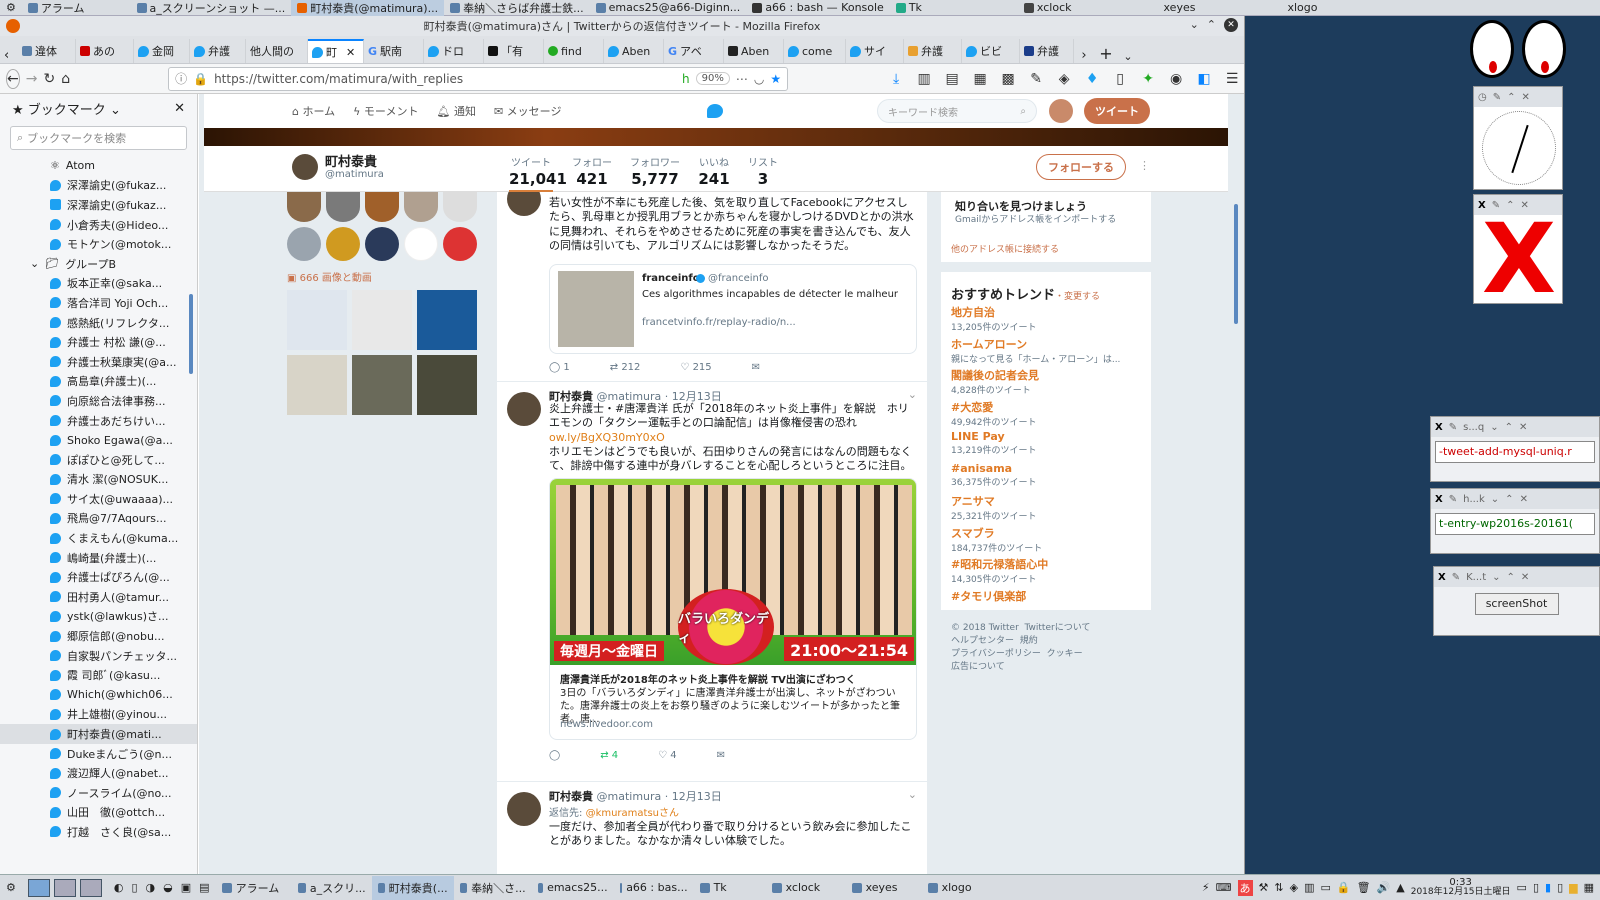 The width and height of the screenshot is (1600, 900). What do you see at coordinates (1294, 887) in the screenshot?
I see `tray-icon: ◈` at bounding box center [1294, 887].